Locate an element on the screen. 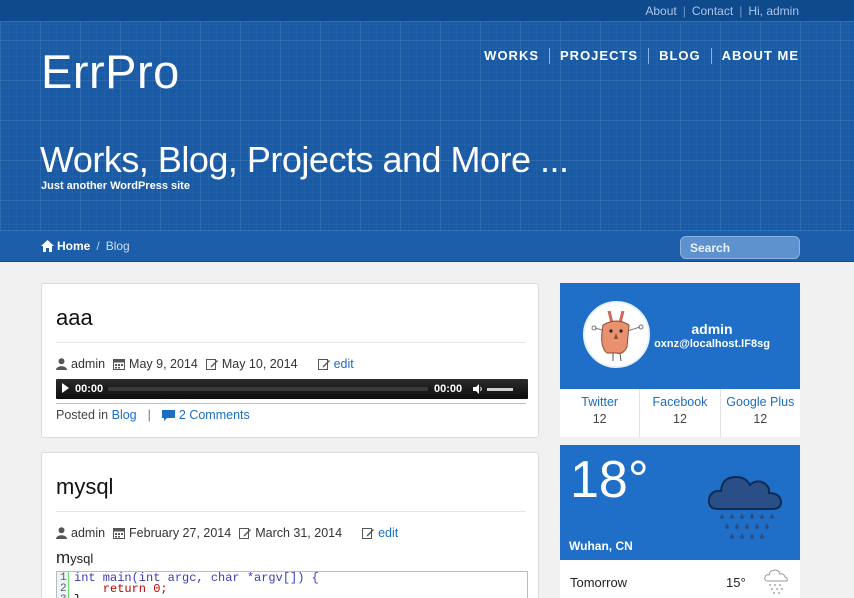  breadcrumb-bar: Home / Blog is located at coordinates (427, 246).